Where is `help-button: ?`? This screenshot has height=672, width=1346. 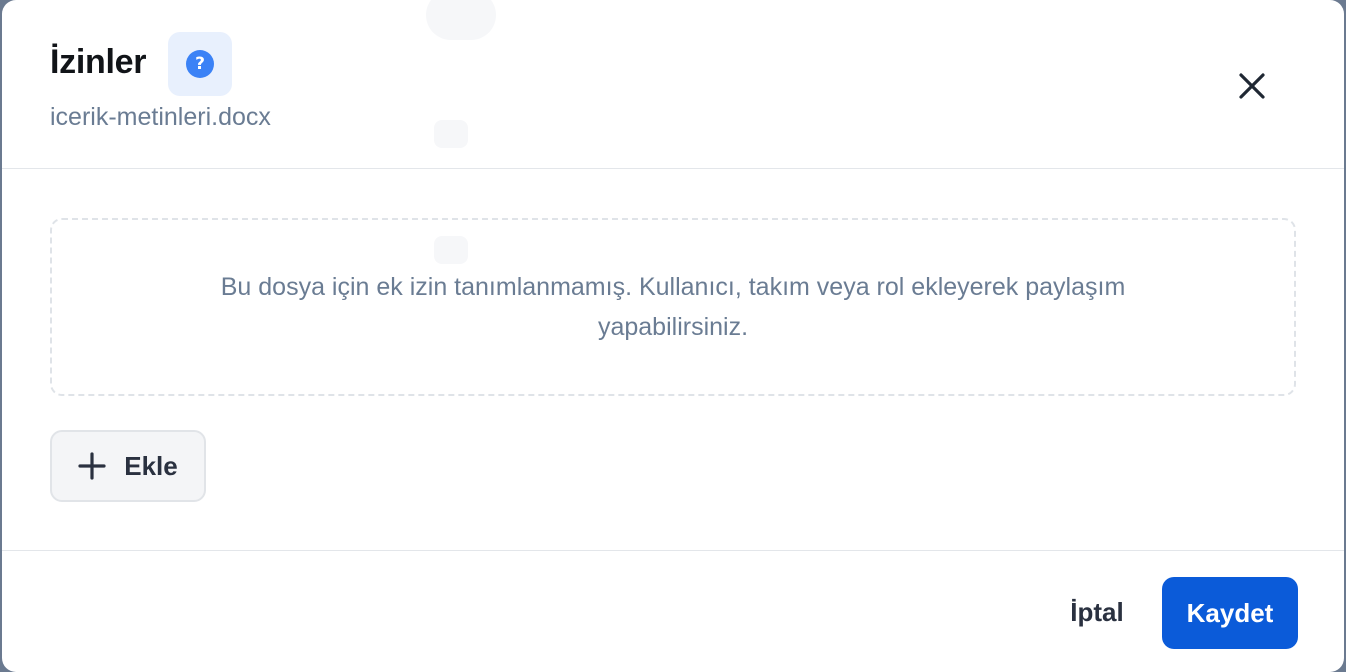
help-button: ? is located at coordinates (200, 64).